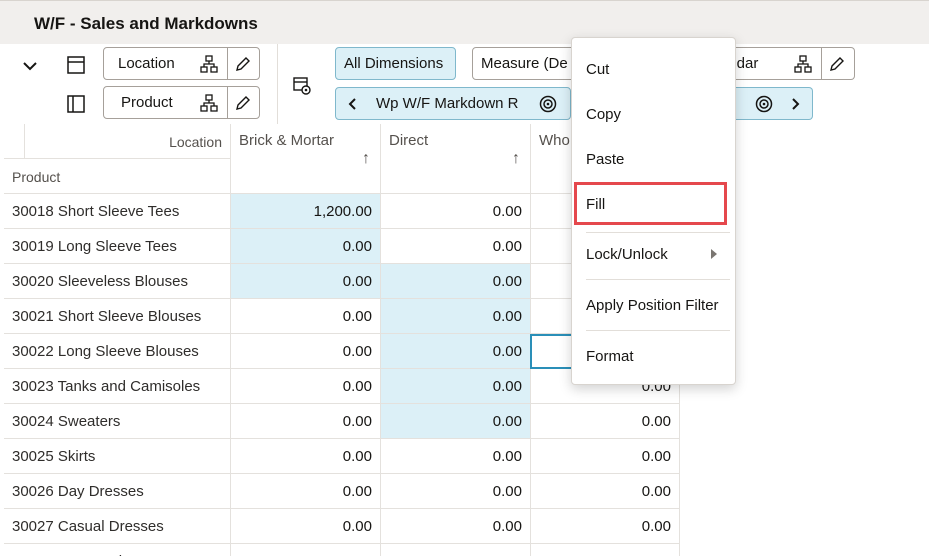 This screenshot has height=556, width=929. What do you see at coordinates (181, 102) in the screenshot?
I see `product-dimension: Product` at bounding box center [181, 102].